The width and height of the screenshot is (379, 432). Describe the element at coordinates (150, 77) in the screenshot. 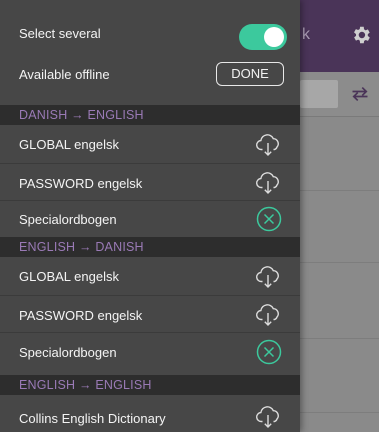

I see `available-offline-row: Available offline DONE` at that location.